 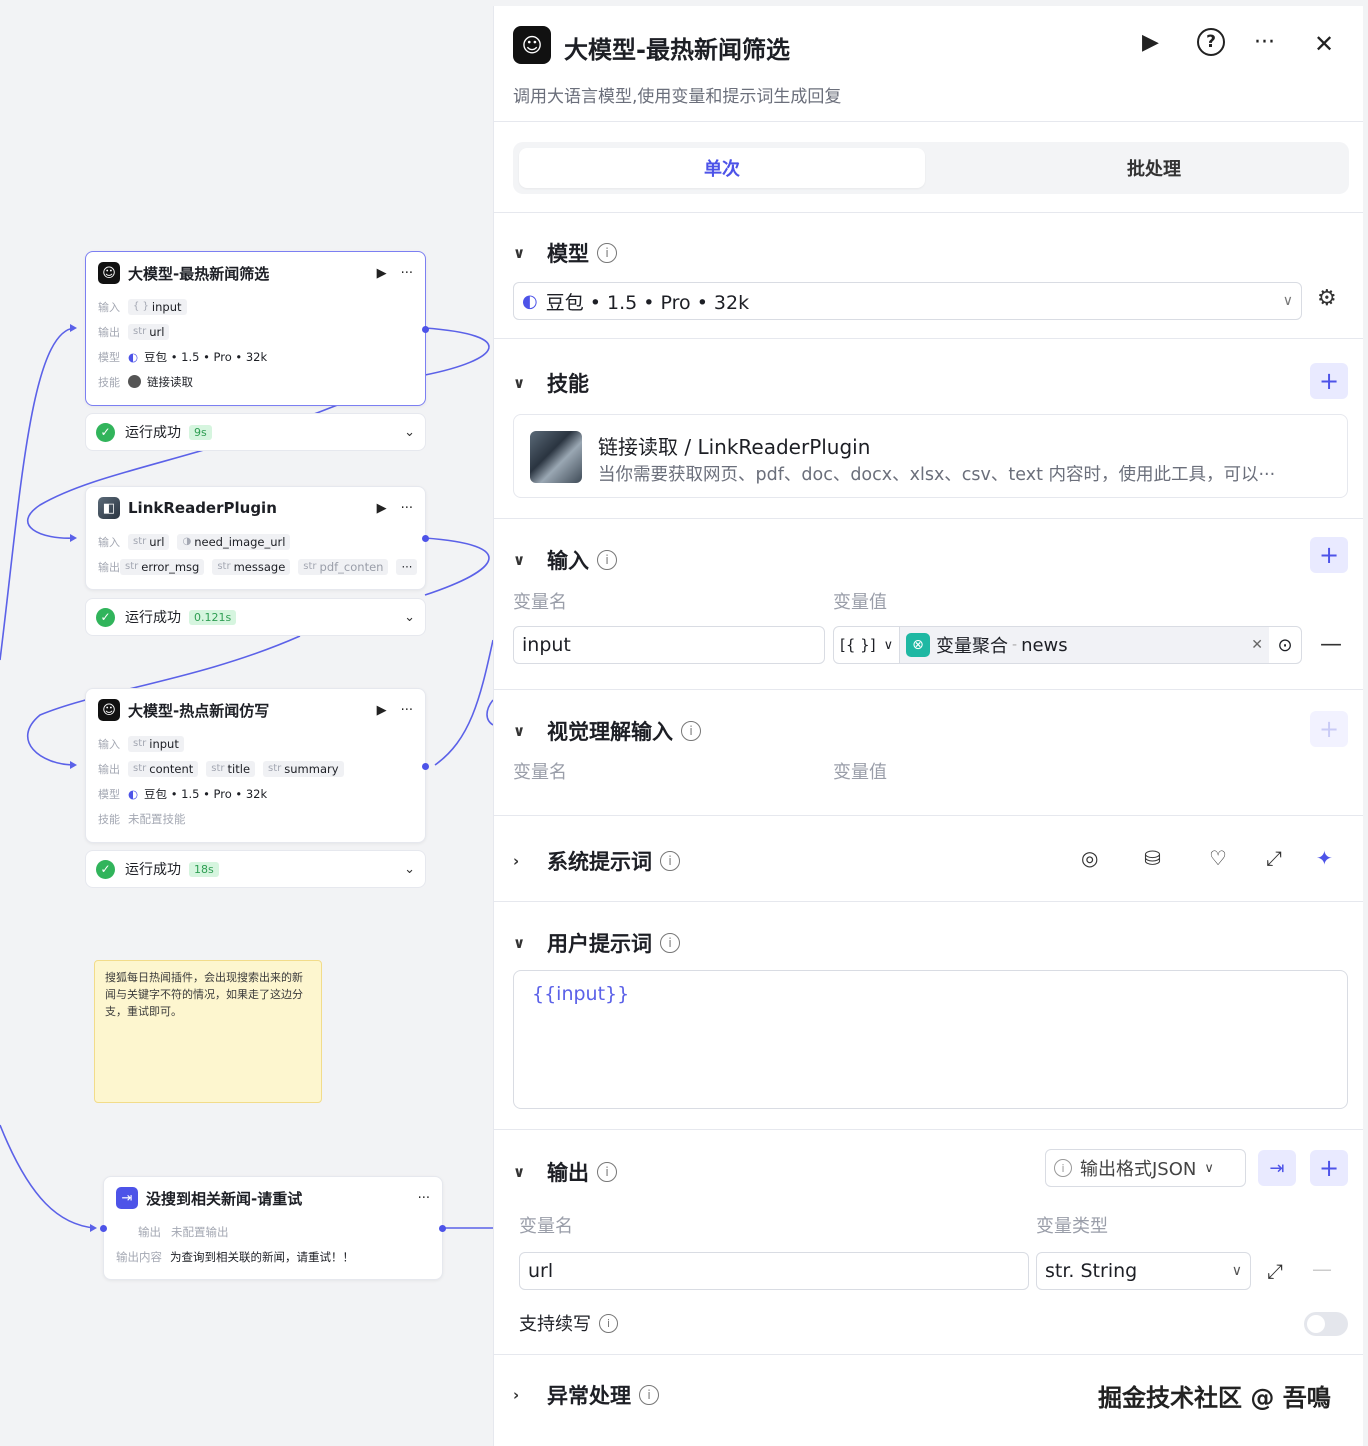 I want to click on section-user-prompt: ∨ 用户提示词 i, so click(x=596, y=943).